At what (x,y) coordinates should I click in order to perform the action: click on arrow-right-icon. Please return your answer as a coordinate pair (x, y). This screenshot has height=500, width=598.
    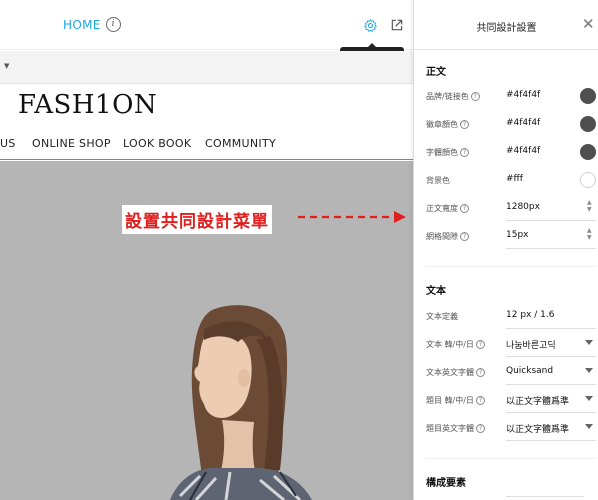
    Looking at the image, I should click on (352, 217).